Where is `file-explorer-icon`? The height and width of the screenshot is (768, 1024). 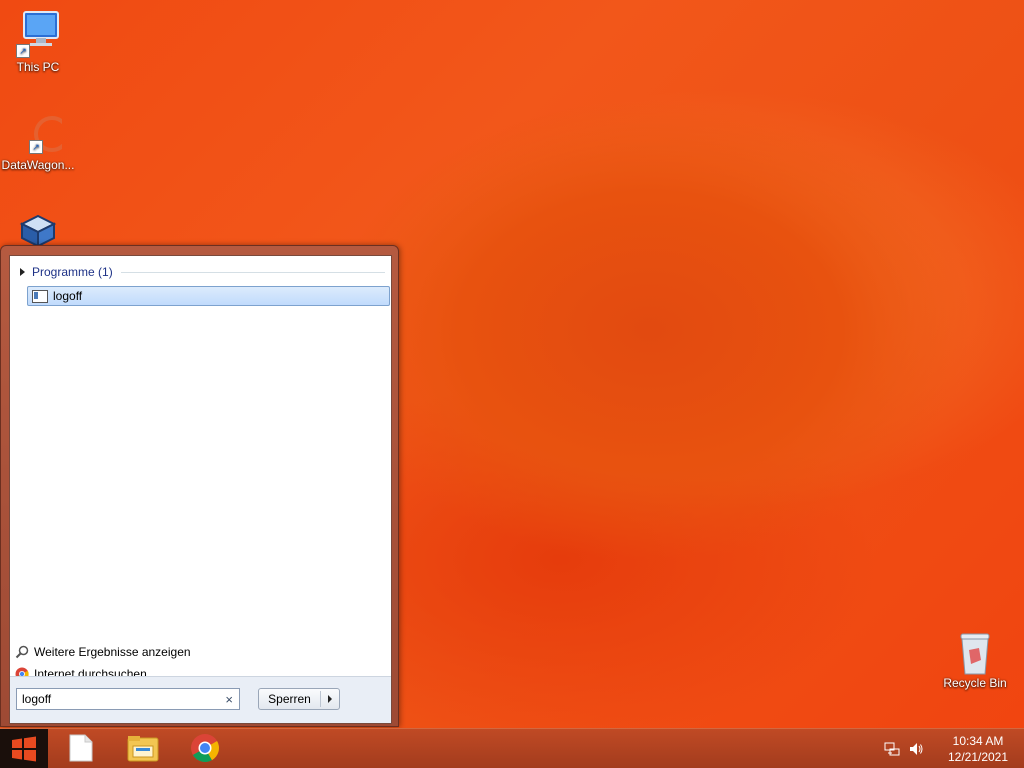
file-explorer-icon is located at coordinates (143, 749).